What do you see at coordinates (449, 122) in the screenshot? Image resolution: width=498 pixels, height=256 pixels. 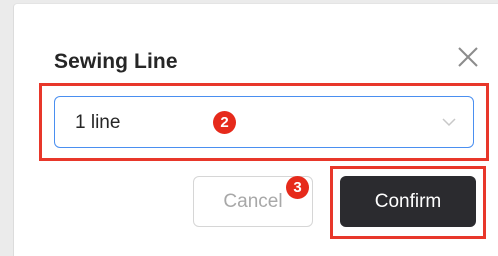 I see `chevron-down-icon` at bounding box center [449, 122].